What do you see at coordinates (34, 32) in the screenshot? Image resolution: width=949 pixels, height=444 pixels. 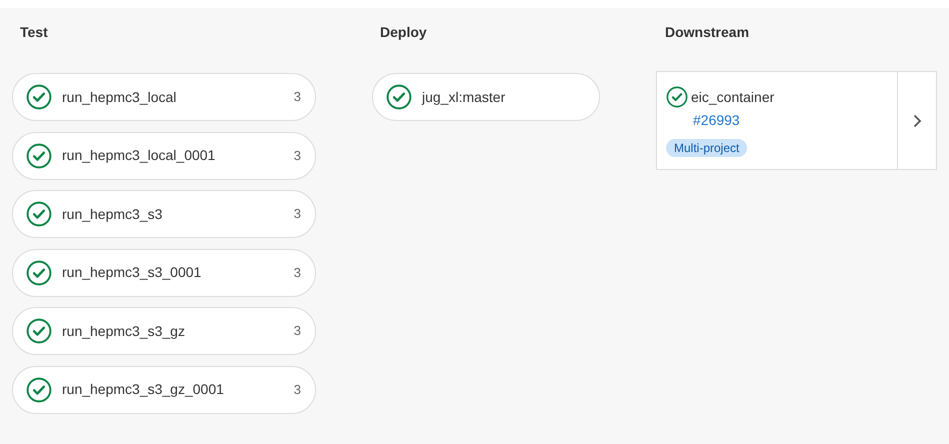 I see `stage-title: Test` at bounding box center [34, 32].